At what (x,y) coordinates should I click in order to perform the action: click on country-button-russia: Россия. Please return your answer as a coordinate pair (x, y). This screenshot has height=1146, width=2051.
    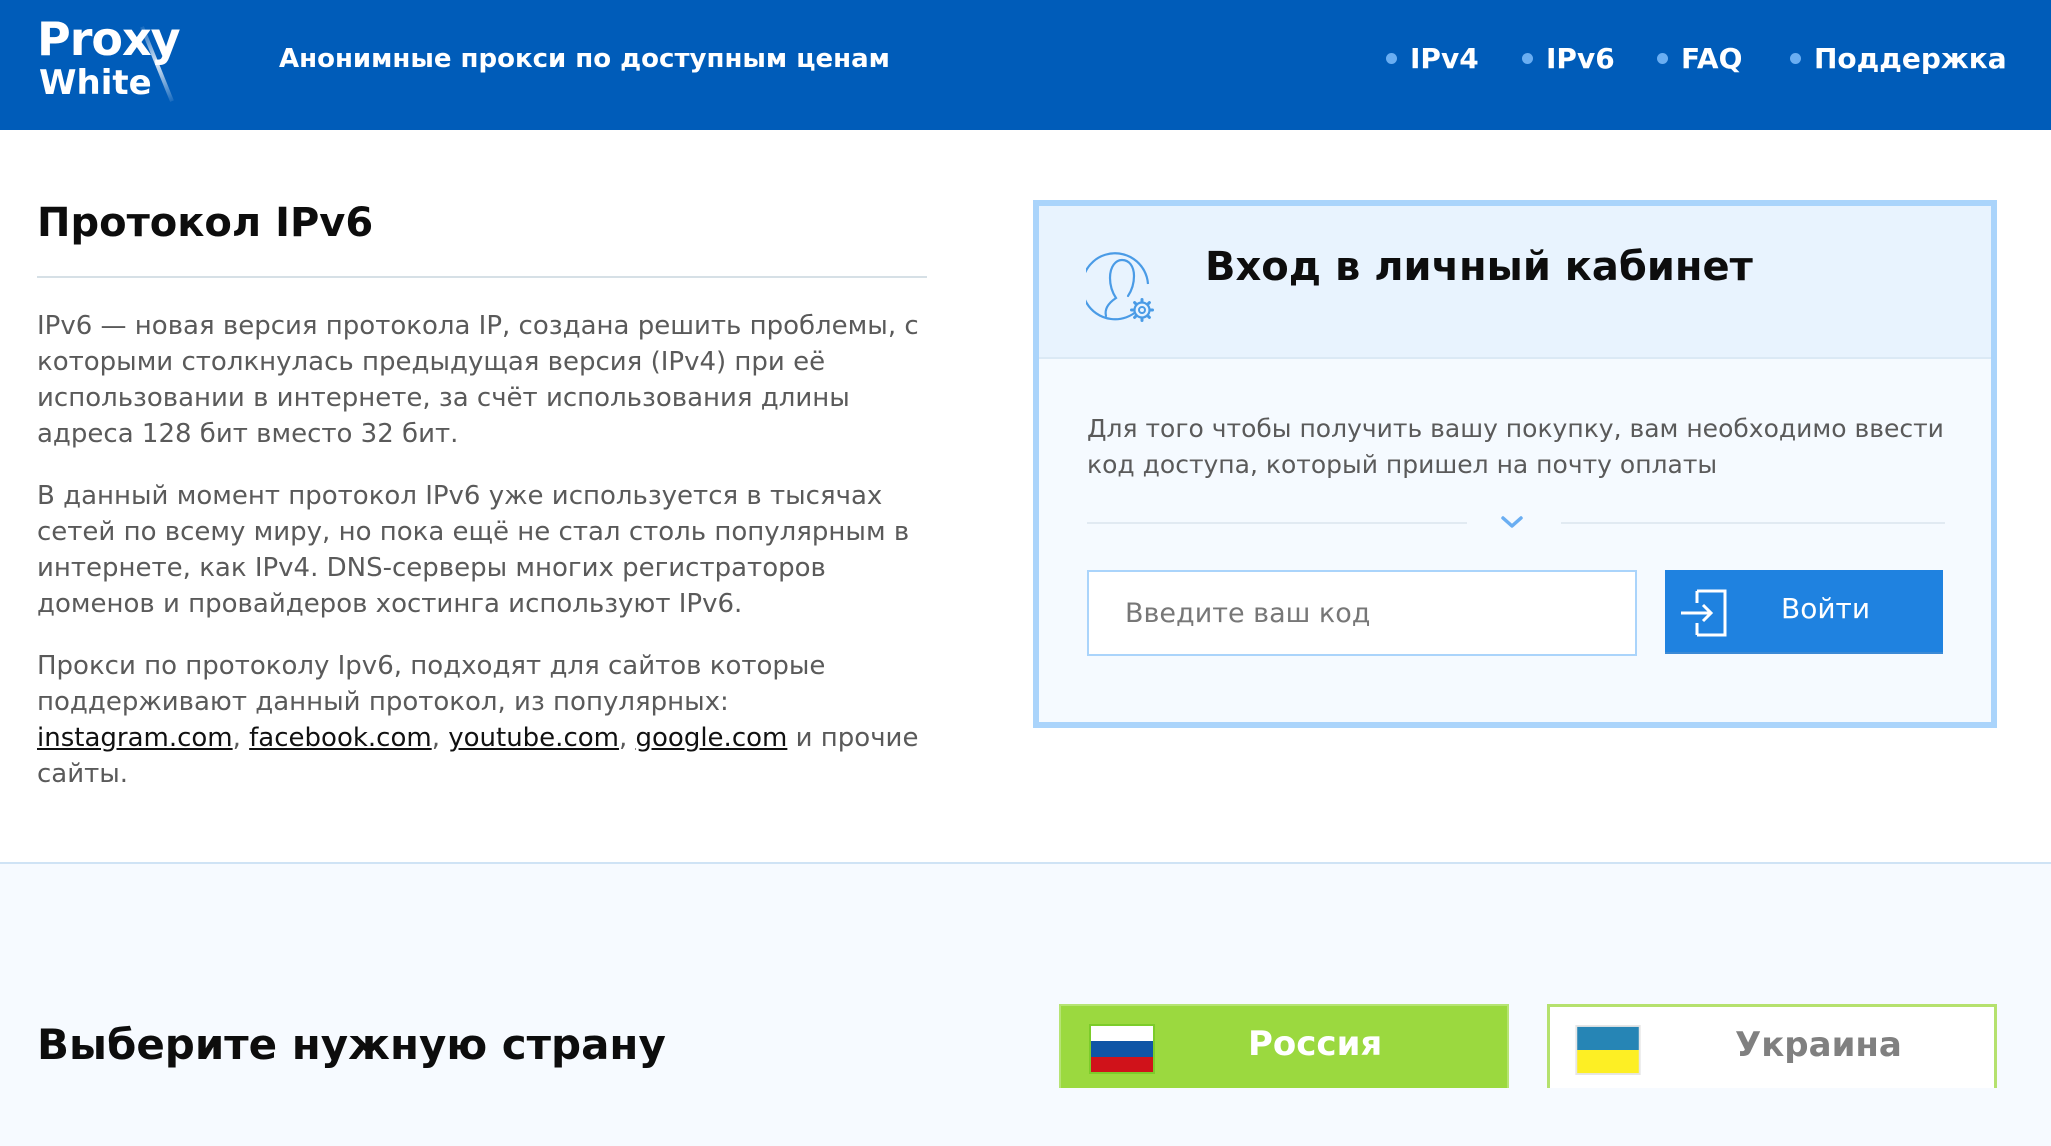
    Looking at the image, I should click on (1284, 1046).